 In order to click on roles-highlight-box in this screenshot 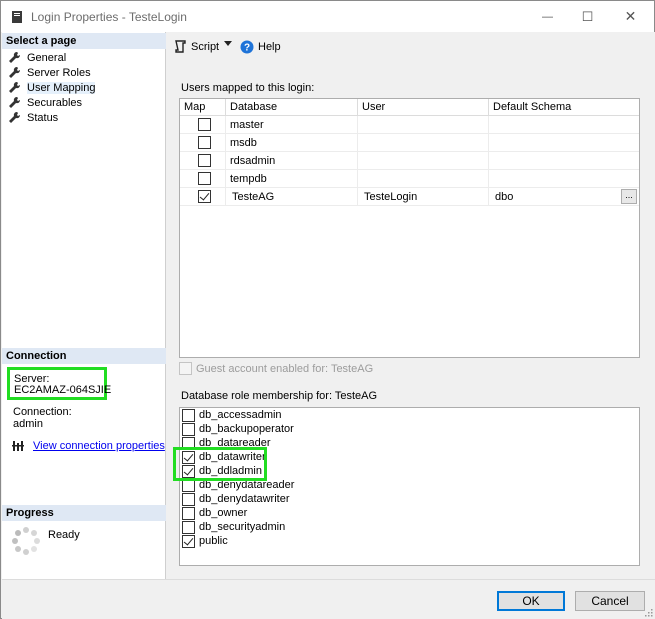, I will do `click(220, 464)`.